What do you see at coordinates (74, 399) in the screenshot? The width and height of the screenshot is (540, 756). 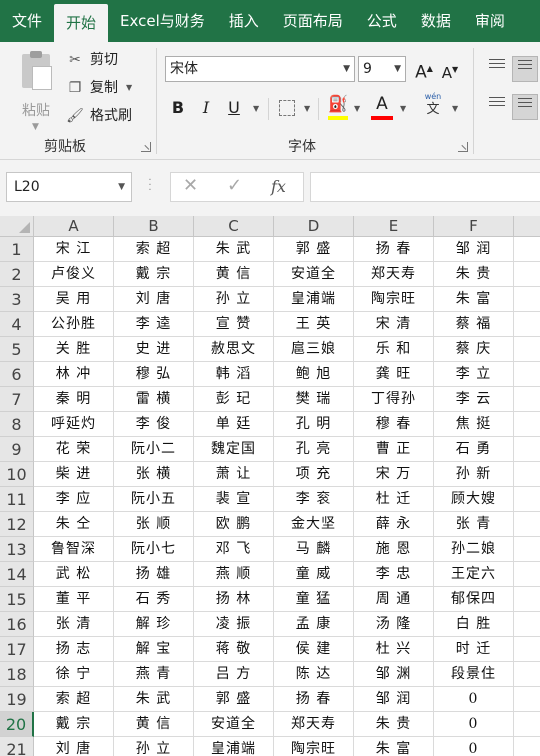 I see `table-cell: 秦 明` at bounding box center [74, 399].